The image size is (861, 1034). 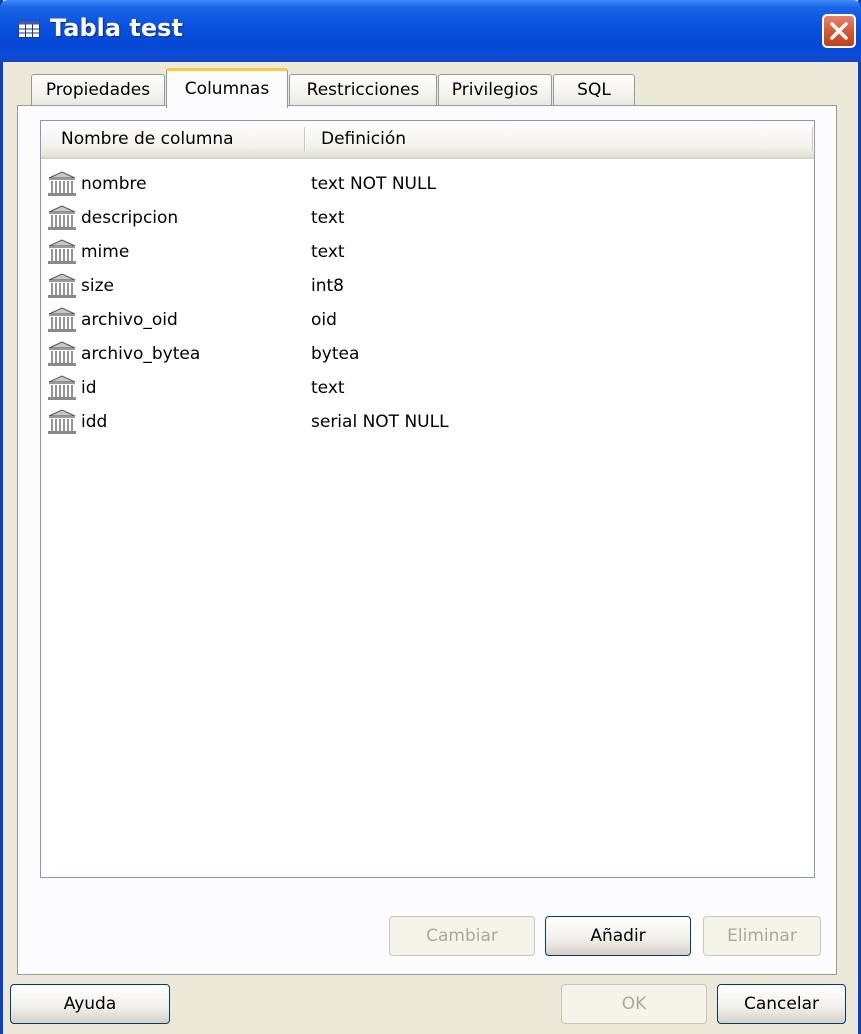 I want to click on add-button: Añadir, so click(x=618, y=936).